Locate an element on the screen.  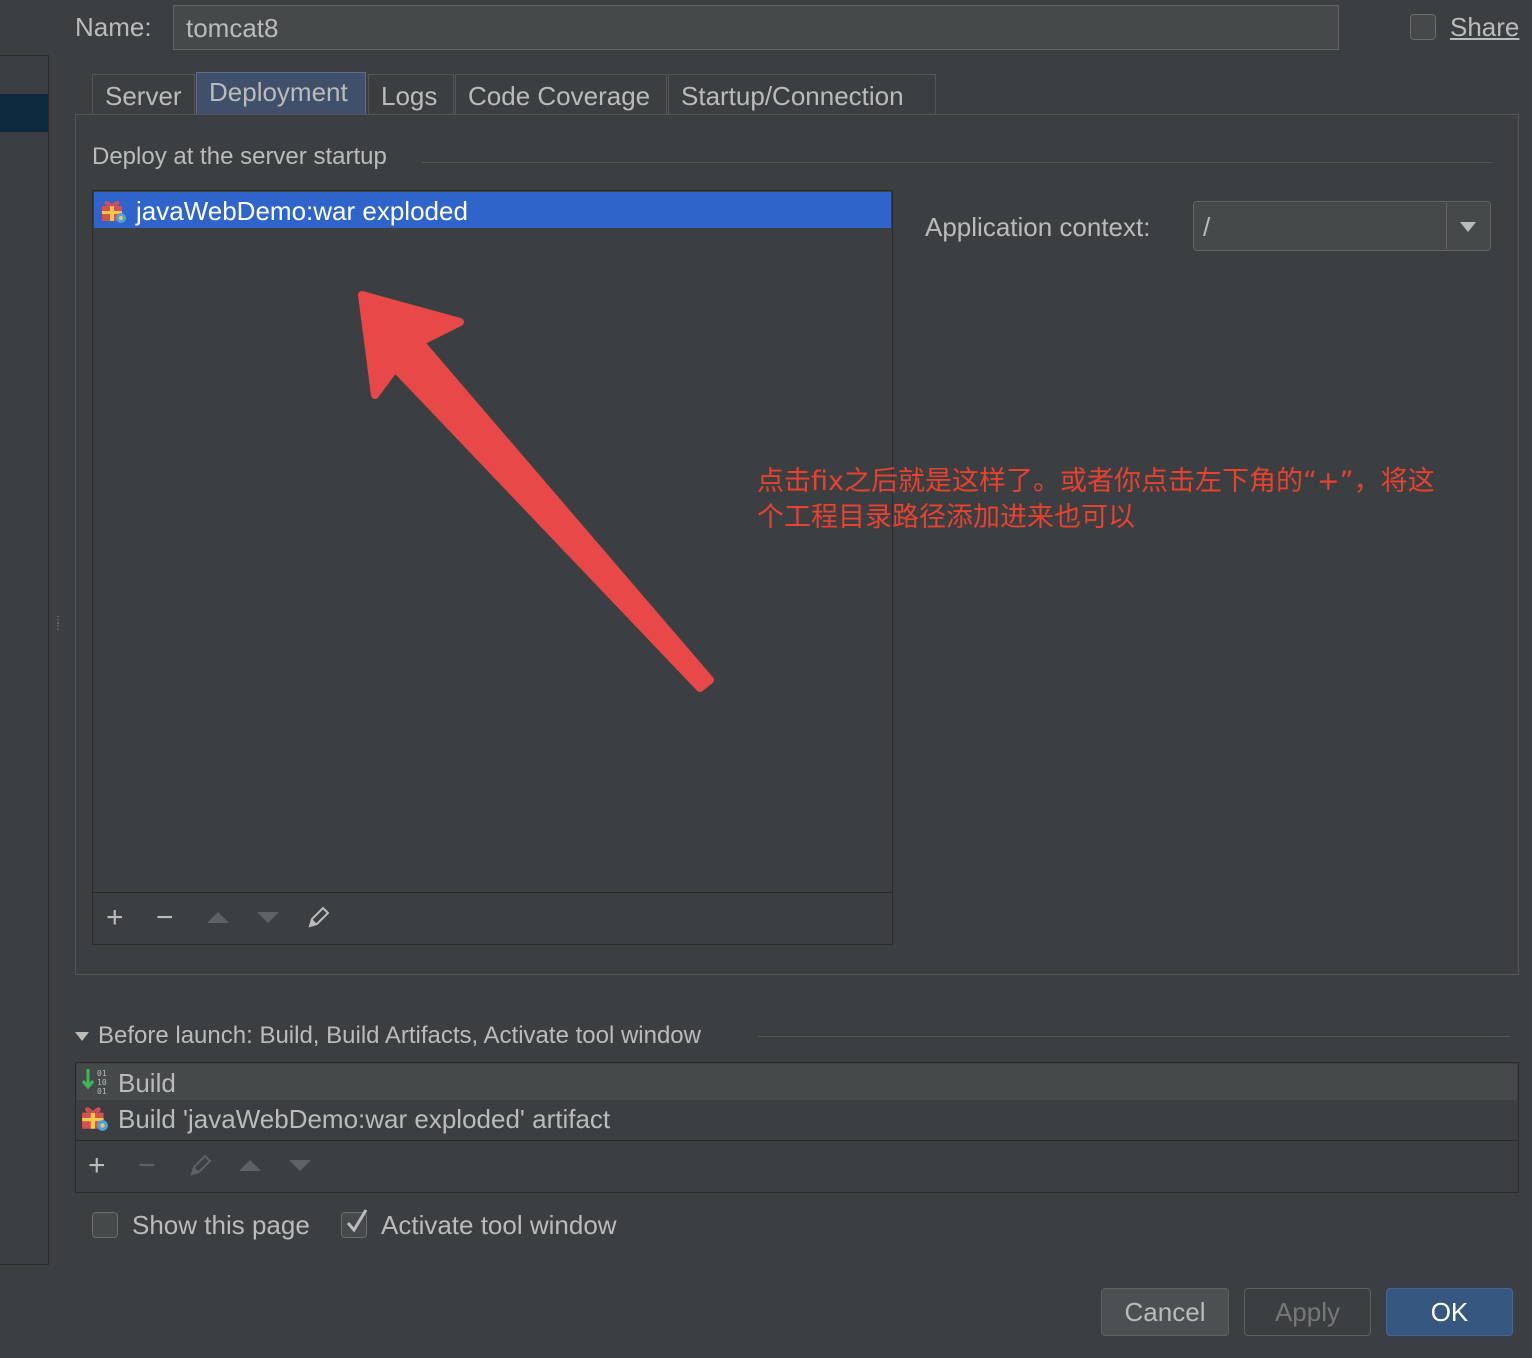
activate-tool-window-label: Activate tool window is located at coordinates (499, 1225).